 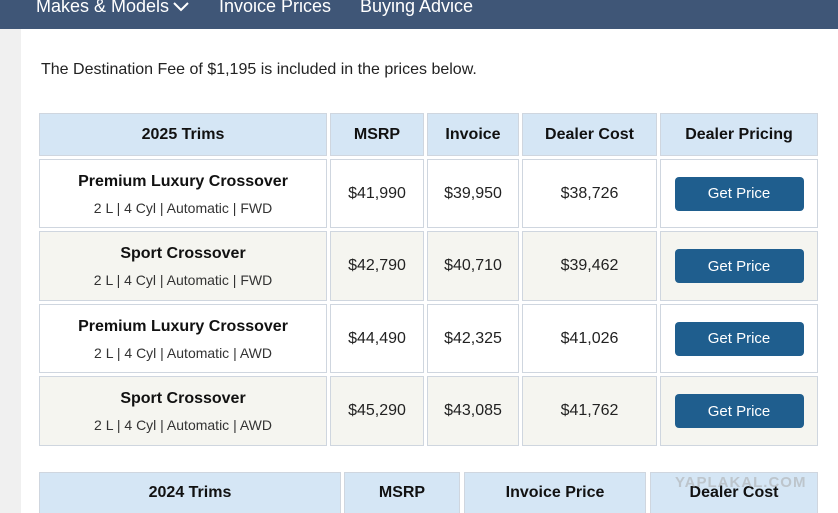 I want to click on header-msrp-2024: MSRP, so click(x=402, y=492).